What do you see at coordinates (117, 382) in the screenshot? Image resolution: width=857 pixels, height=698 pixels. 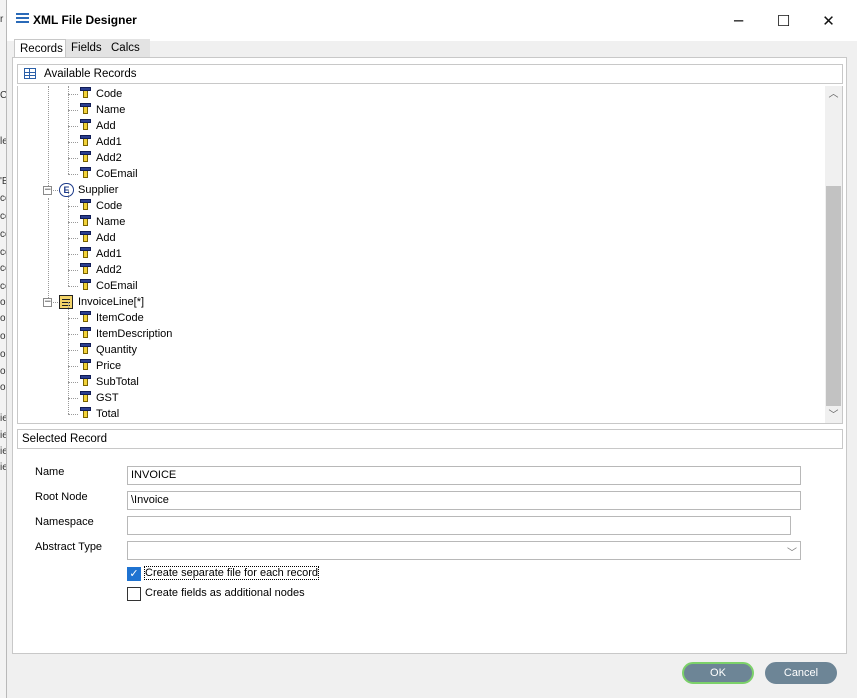 I see `field-label: SubTotal` at bounding box center [117, 382].